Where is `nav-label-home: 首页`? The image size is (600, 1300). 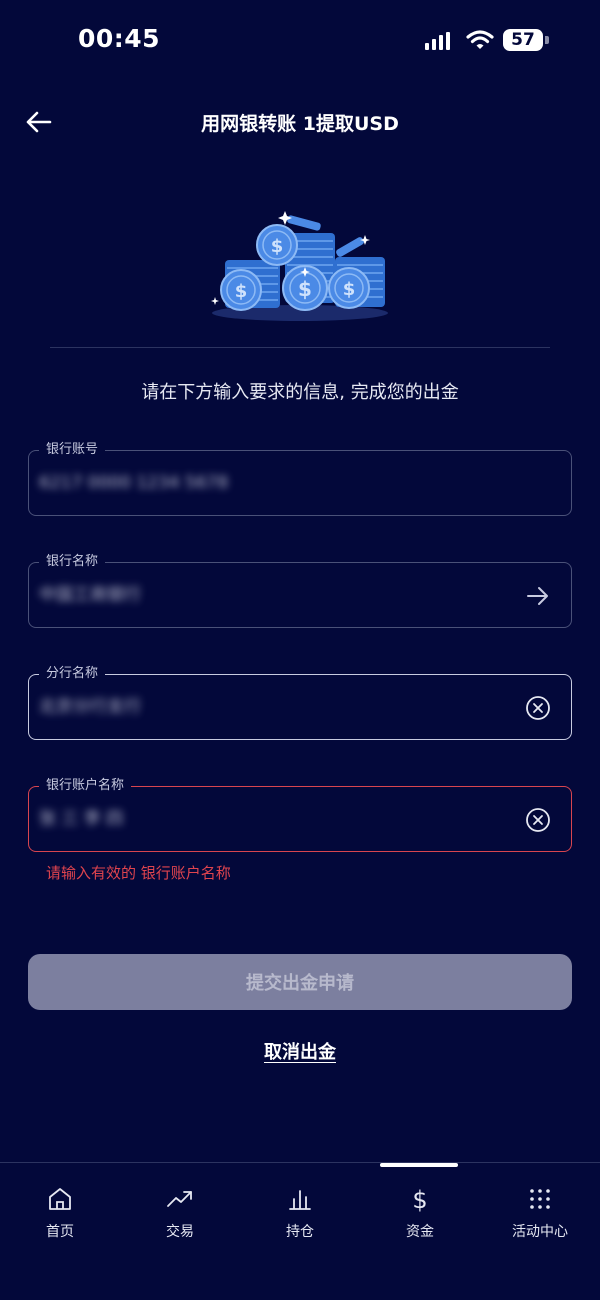
nav-label-home: 首页 is located at coordinates (60, 1232).